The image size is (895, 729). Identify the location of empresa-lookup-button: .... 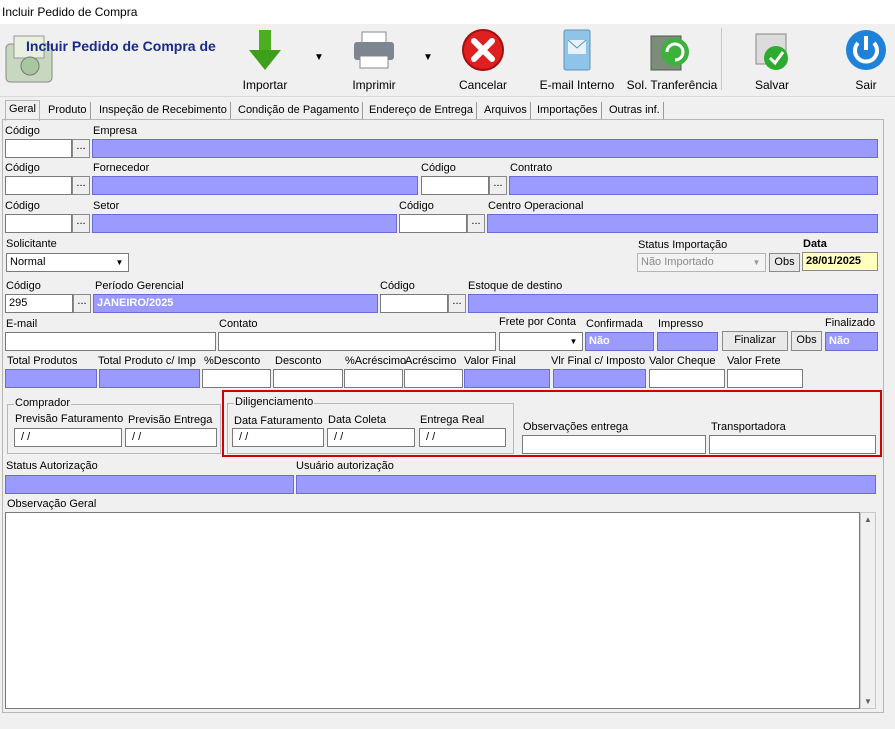
(81, 148).